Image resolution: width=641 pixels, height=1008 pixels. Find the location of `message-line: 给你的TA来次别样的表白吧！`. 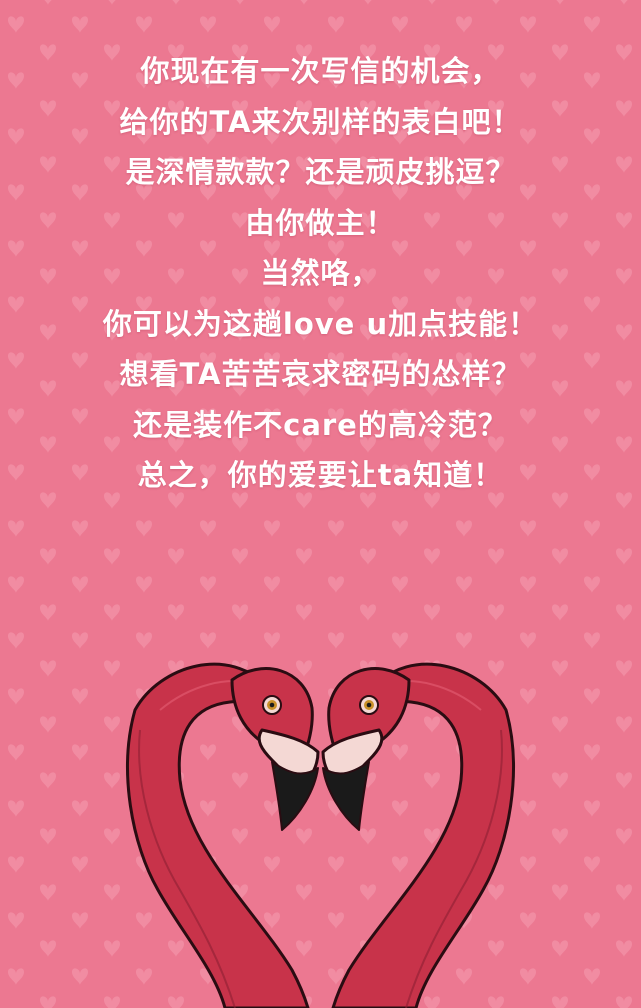

message-line: 给你的TA来次别样的表白吧！ is located at coordinates (320, 121).